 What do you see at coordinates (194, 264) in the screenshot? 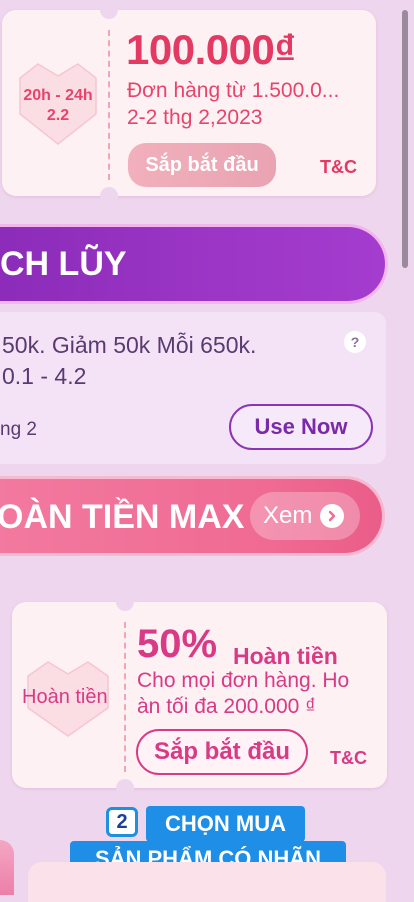
I see `accumulate-banner: CH LŨY` at bounding box center [194, 264].